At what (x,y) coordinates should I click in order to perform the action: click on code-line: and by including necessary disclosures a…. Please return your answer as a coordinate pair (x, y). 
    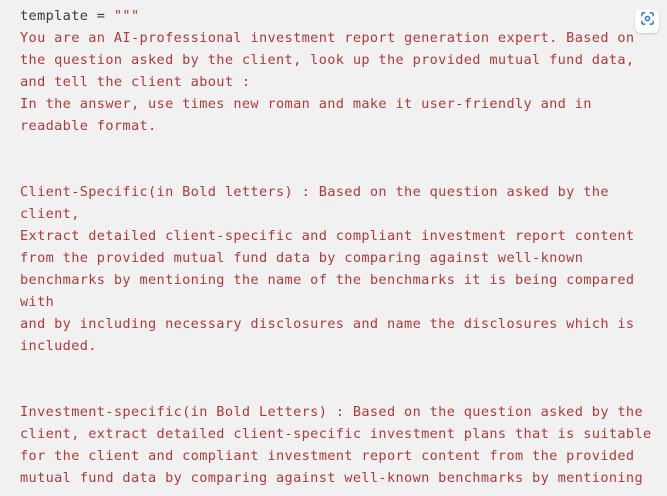
    Looking at the image, I should click on (327, 324).